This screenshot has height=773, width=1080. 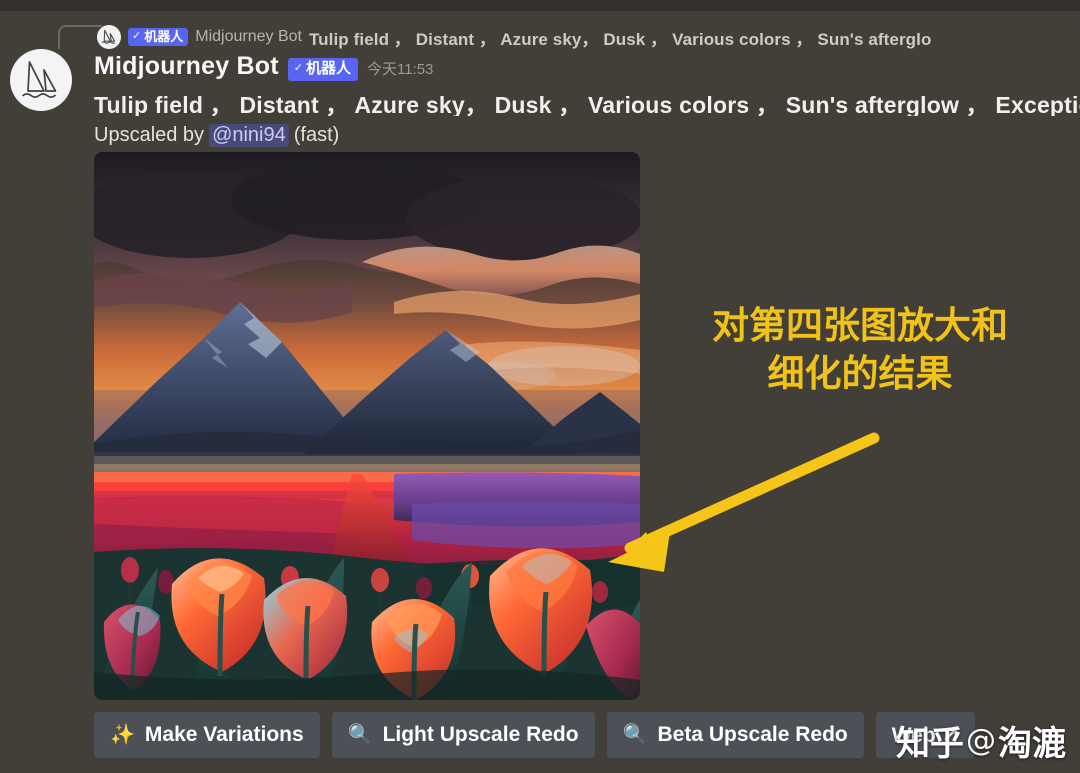 What do you see at coordinates (80, 37) in the screenshot?
I see `reply-spine-line` at bounding box center [80, 37].